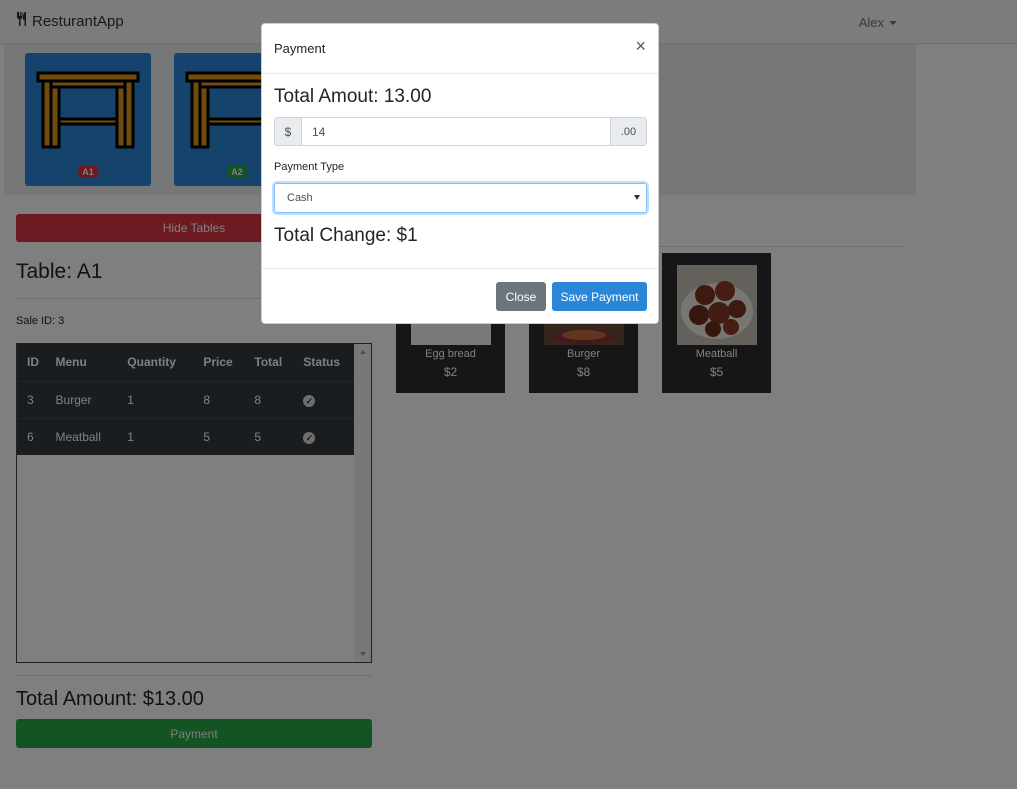 The height and width of the screenshot is (789, 1017). I want to click on modal-footer-divider, so click(460, 268).